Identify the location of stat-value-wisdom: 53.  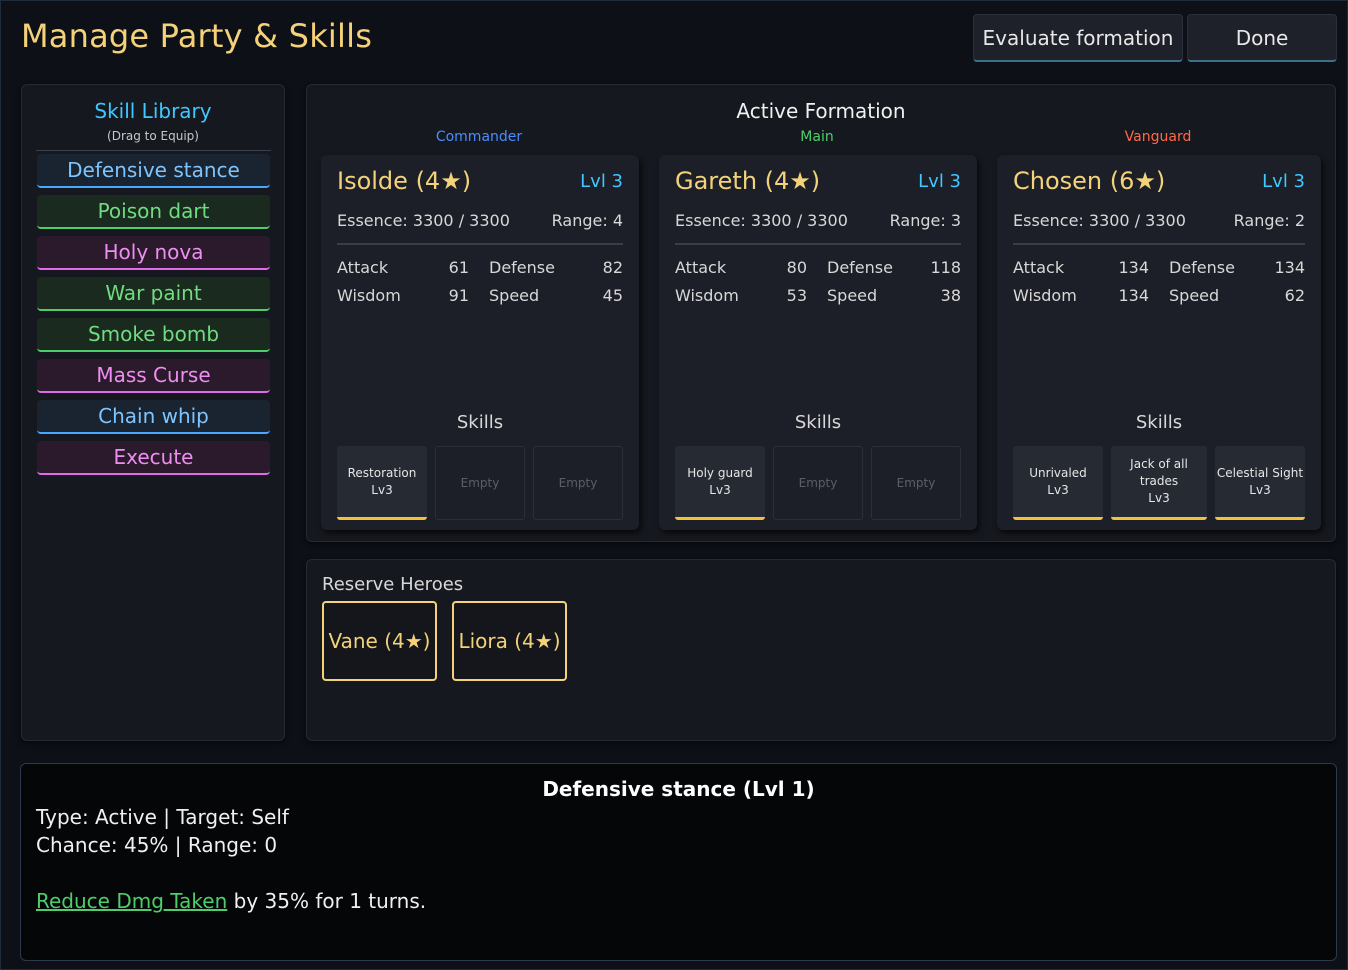
(796, 295).